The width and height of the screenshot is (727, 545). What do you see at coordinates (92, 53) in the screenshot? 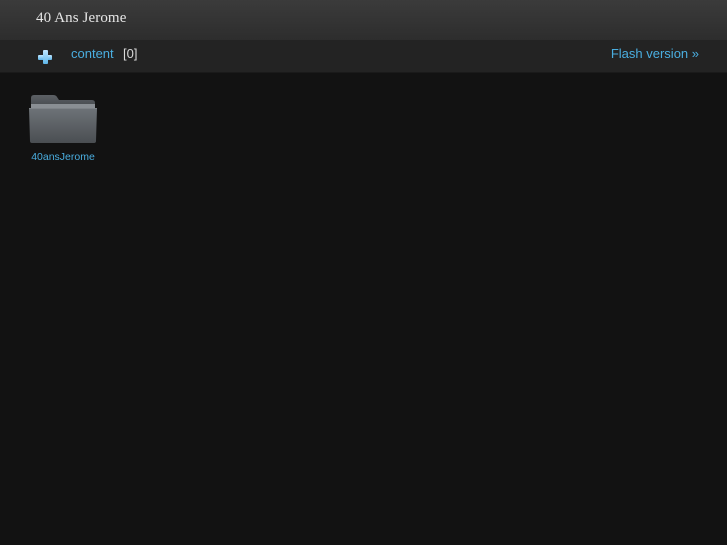
I see `content-link: content` at bounding box center [92, 53].